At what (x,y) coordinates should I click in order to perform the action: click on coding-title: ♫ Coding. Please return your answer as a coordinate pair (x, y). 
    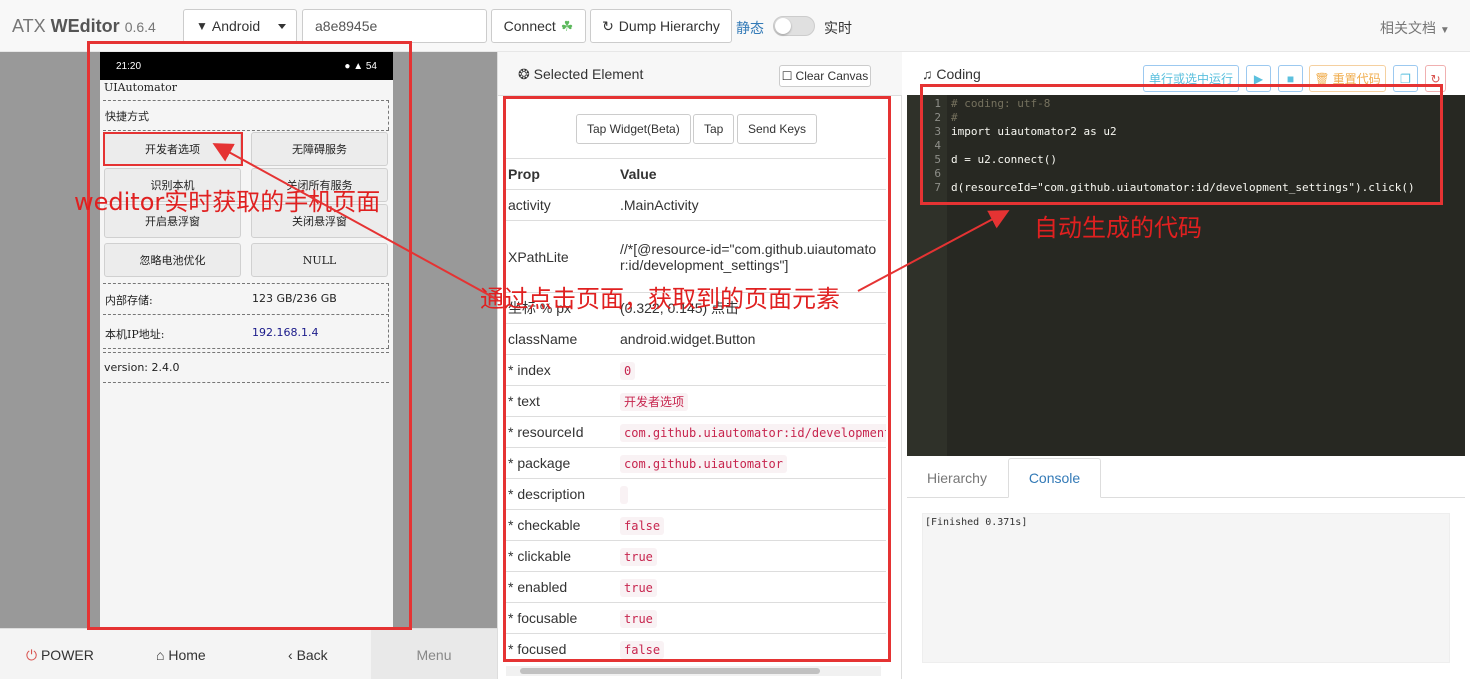
    Looking at the image, I should click on (951, 74).